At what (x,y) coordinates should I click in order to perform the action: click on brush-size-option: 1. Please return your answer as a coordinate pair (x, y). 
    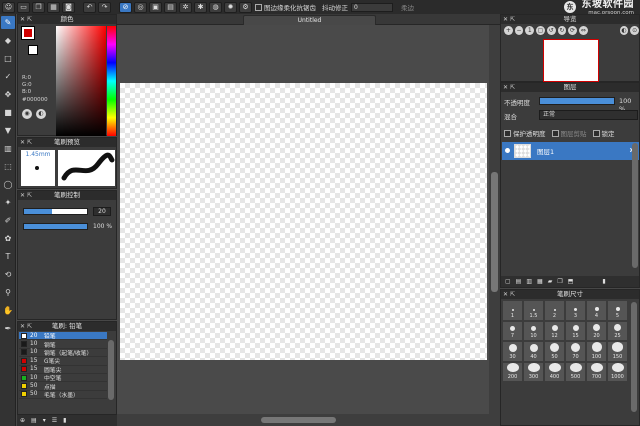
    Looking at the image, I should click on (512, 310).